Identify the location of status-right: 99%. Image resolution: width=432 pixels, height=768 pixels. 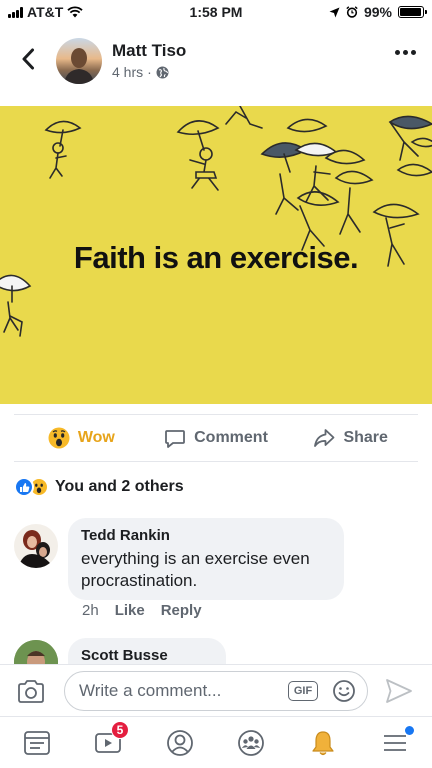
(378, 12).